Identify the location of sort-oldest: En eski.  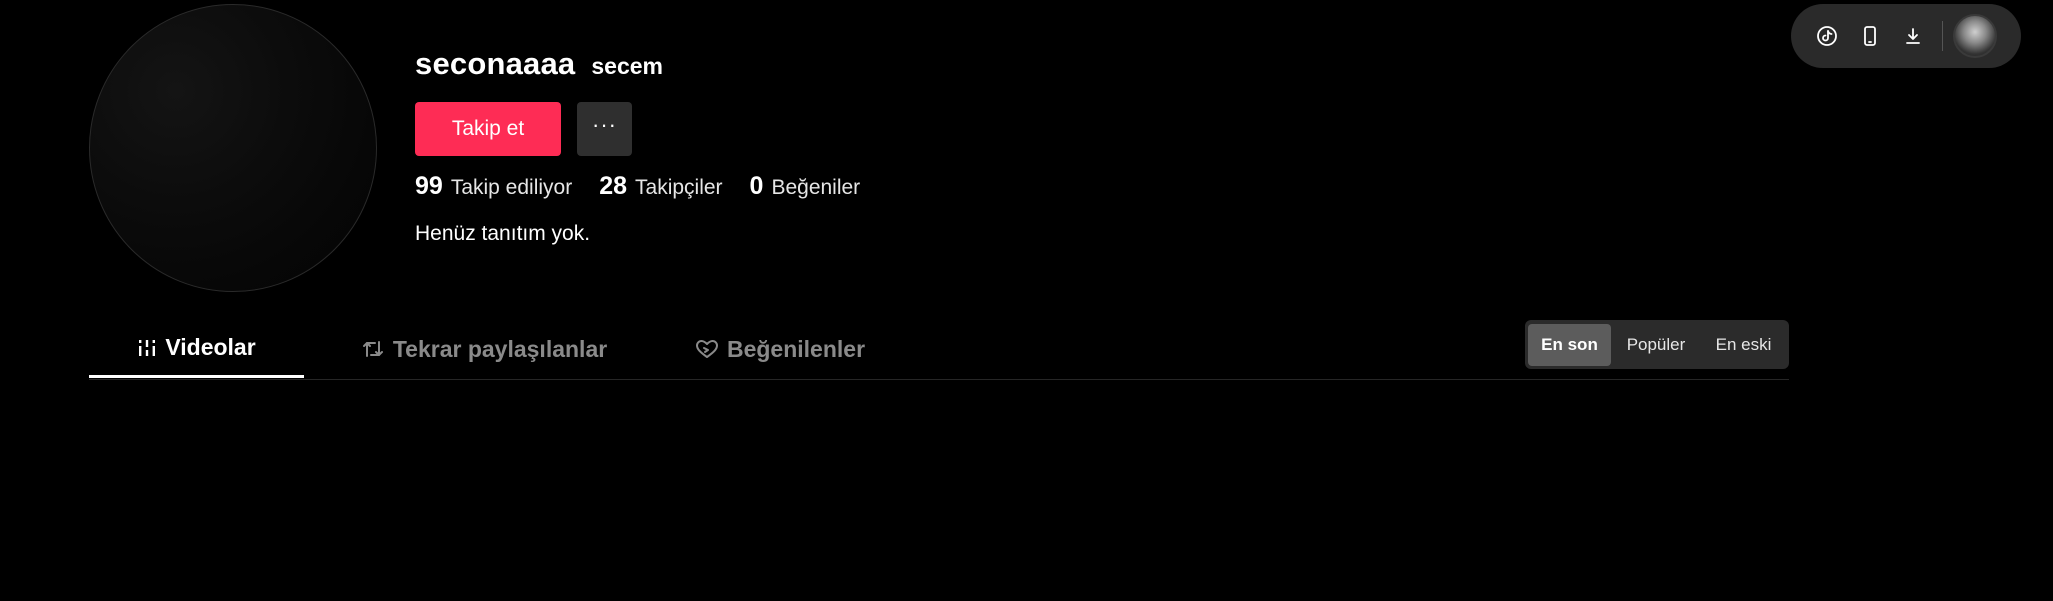
(1743, 345).